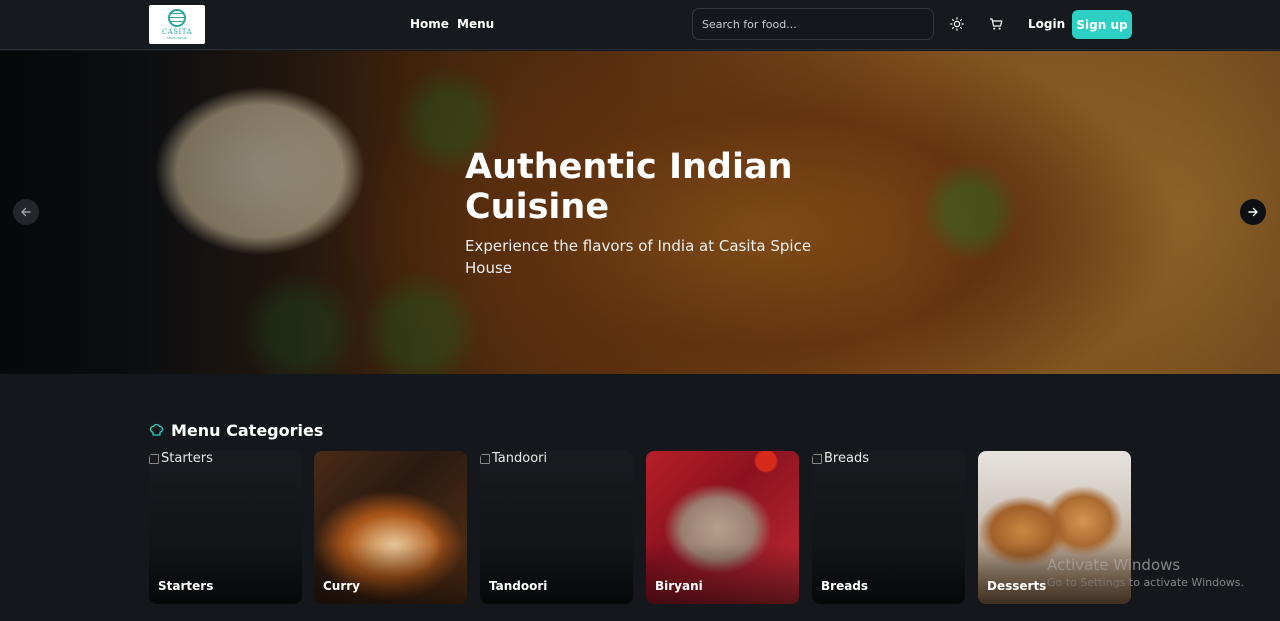 This screenshot has width=1280, height=621. Describe the element at coordinates (225, 527) in the screenshot. I see `category-card-starters: Starters Starters` at that location.